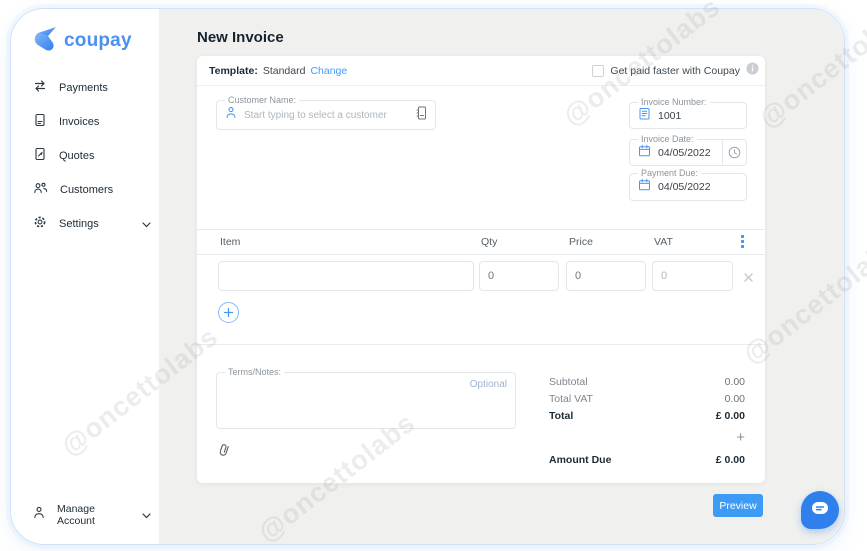 This screenshot has width=867, height=551. I want to click on amount-due-value: £ 0.00, so click(730, 460).